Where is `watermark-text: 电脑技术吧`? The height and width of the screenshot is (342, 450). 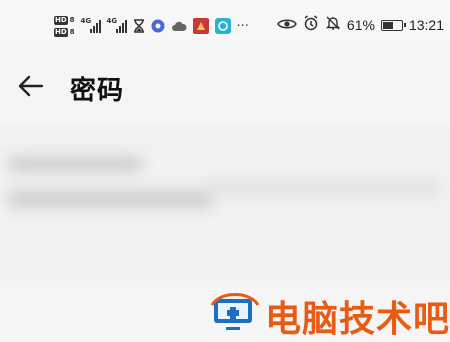 watermark-text: 电脑技术吧 is located at coordinates (357, 319).